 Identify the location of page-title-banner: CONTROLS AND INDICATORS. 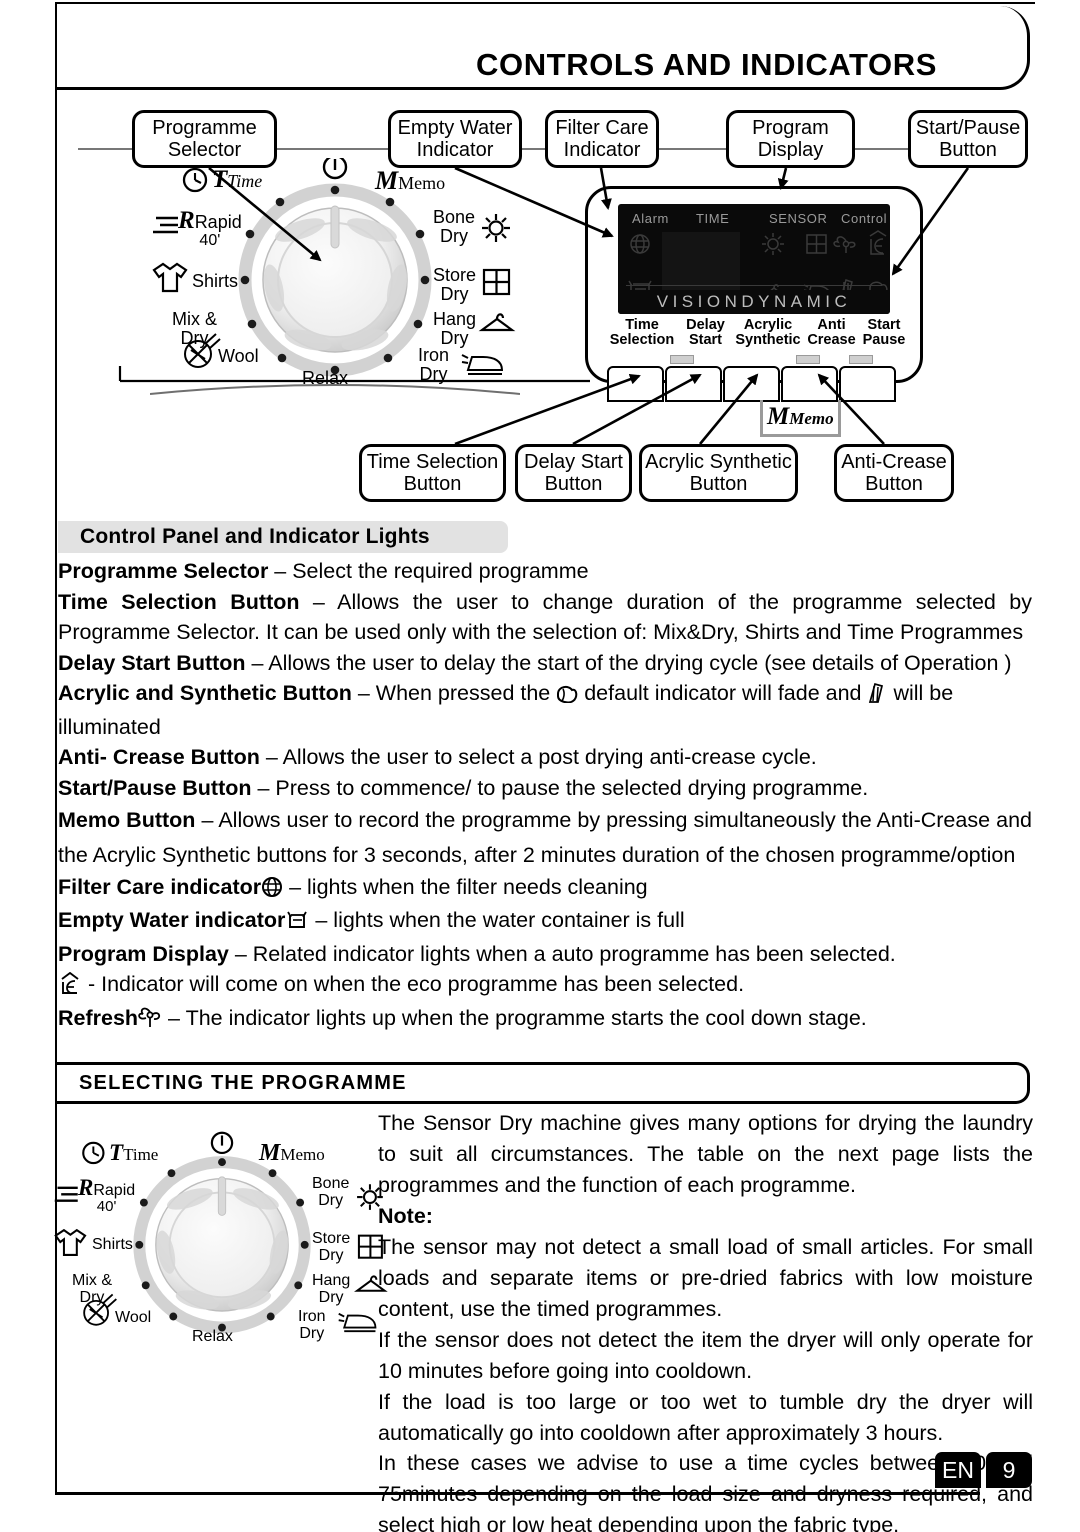
(542, 48).